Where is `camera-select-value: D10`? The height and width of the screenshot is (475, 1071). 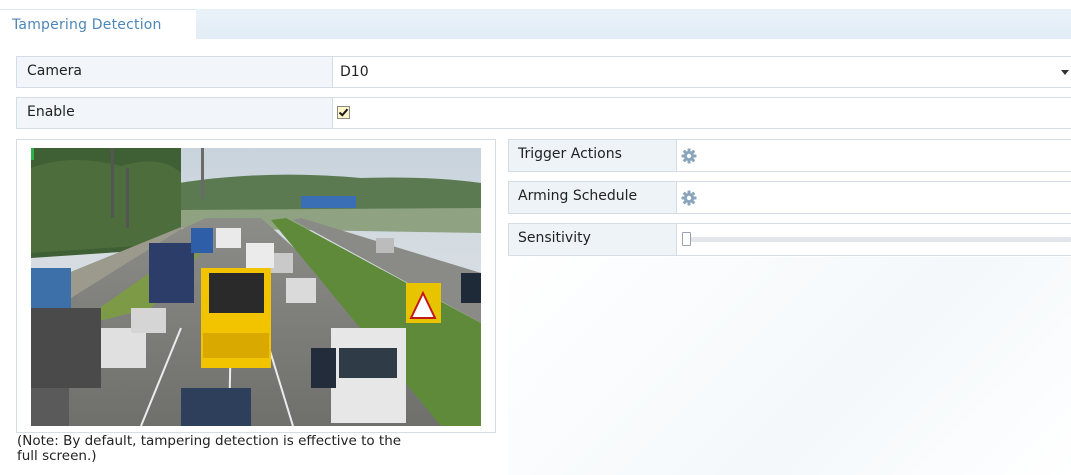 camera-select-value: D10 is located at coordinates (354, 72).